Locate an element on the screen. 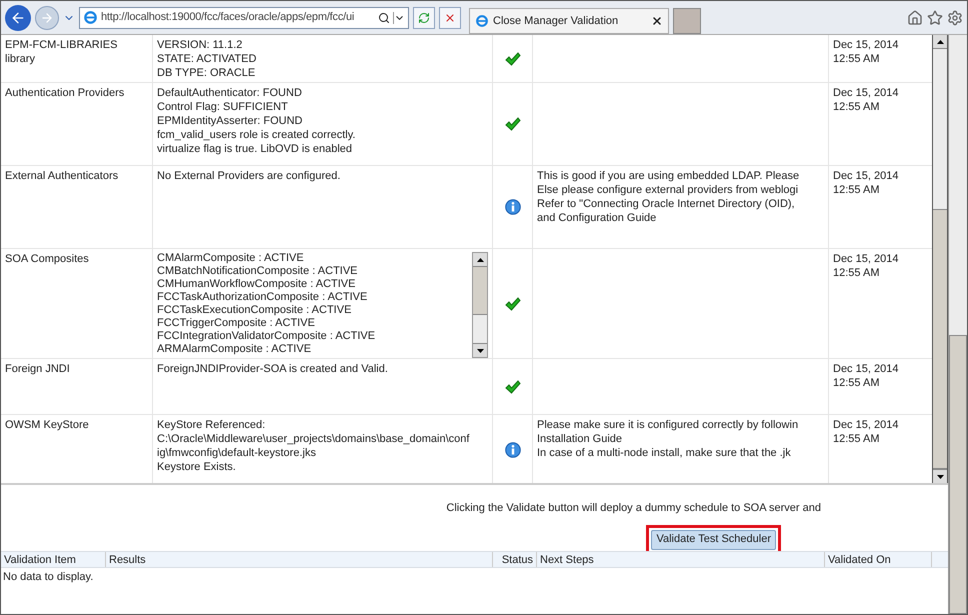 The image size is (968, 615). table-cell: C:\Oracle\Middleware\user_projects\domains\base_domain\conf is located at coordinates (313, 439).